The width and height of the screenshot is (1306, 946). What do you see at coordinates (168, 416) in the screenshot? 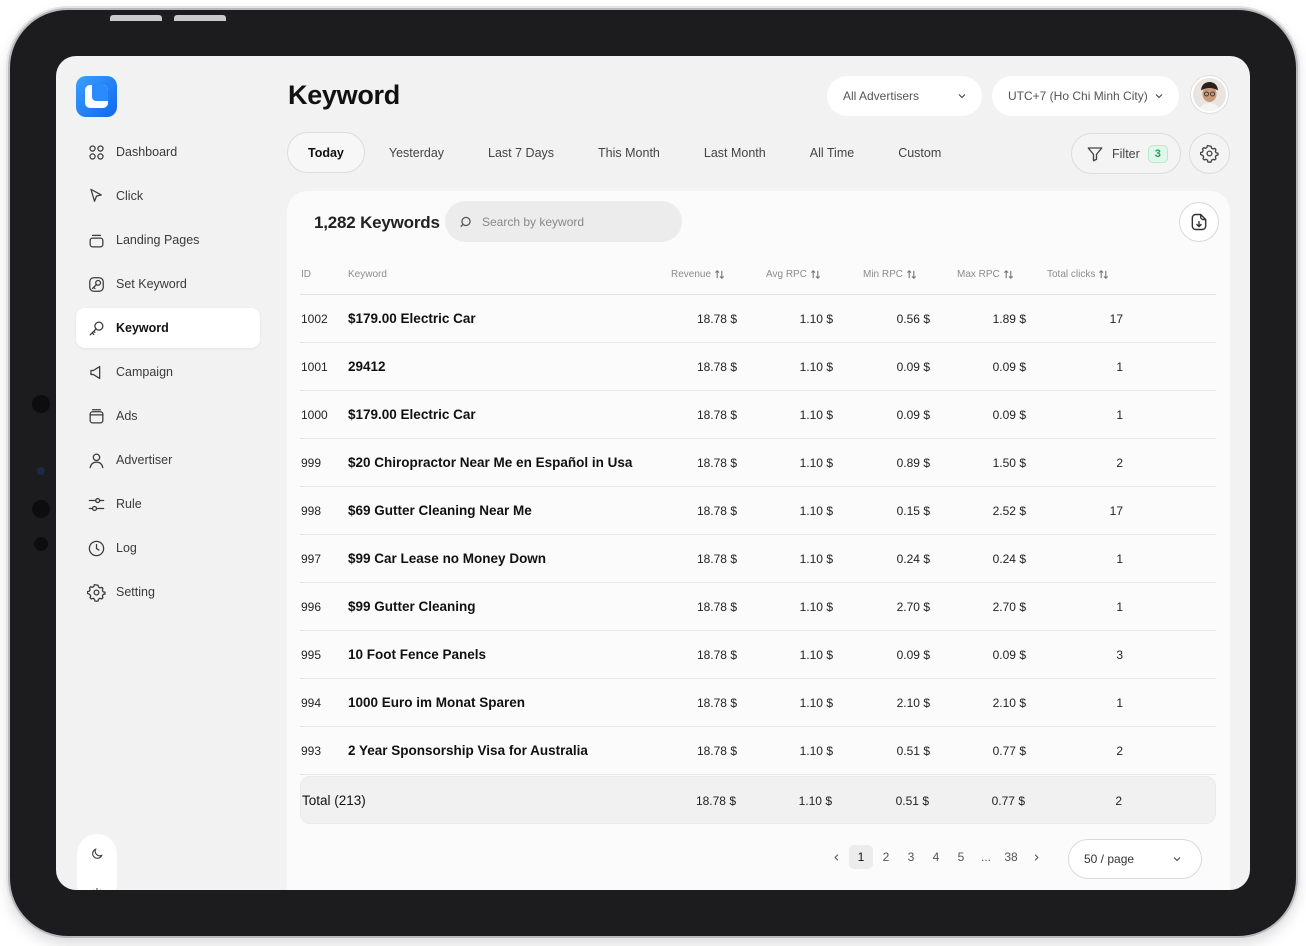
I see `sidebar-item-ads: Ads` at bounding box center [168, 416].